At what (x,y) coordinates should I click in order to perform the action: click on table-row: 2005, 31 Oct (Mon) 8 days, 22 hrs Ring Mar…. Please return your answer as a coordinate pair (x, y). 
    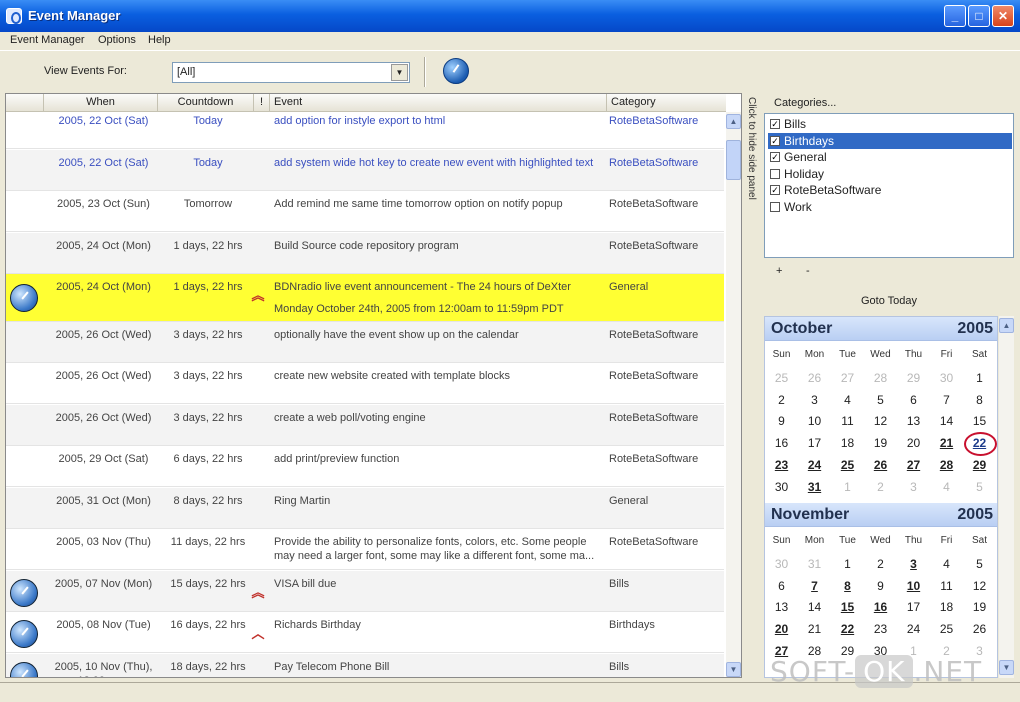
    Looking at the image, I should click on (365, 508).